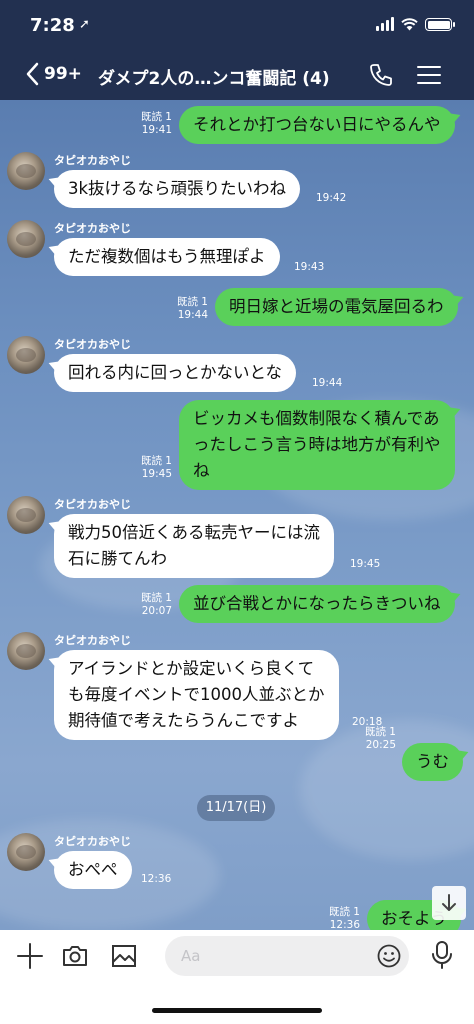 Image resolution: width=474 pixels, height=1024 pixels. I want to click on message-time: 19:43, so click(309, 267).